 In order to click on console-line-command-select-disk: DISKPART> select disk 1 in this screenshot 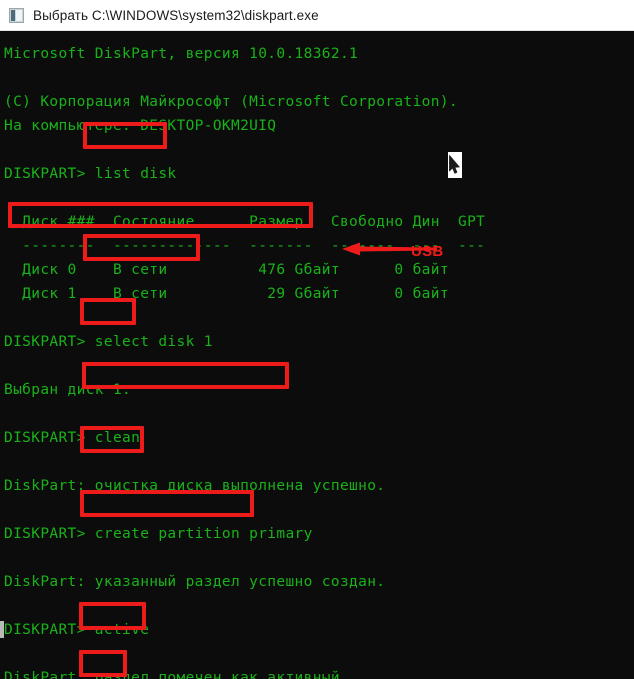, I will do `click(108, 342)`.